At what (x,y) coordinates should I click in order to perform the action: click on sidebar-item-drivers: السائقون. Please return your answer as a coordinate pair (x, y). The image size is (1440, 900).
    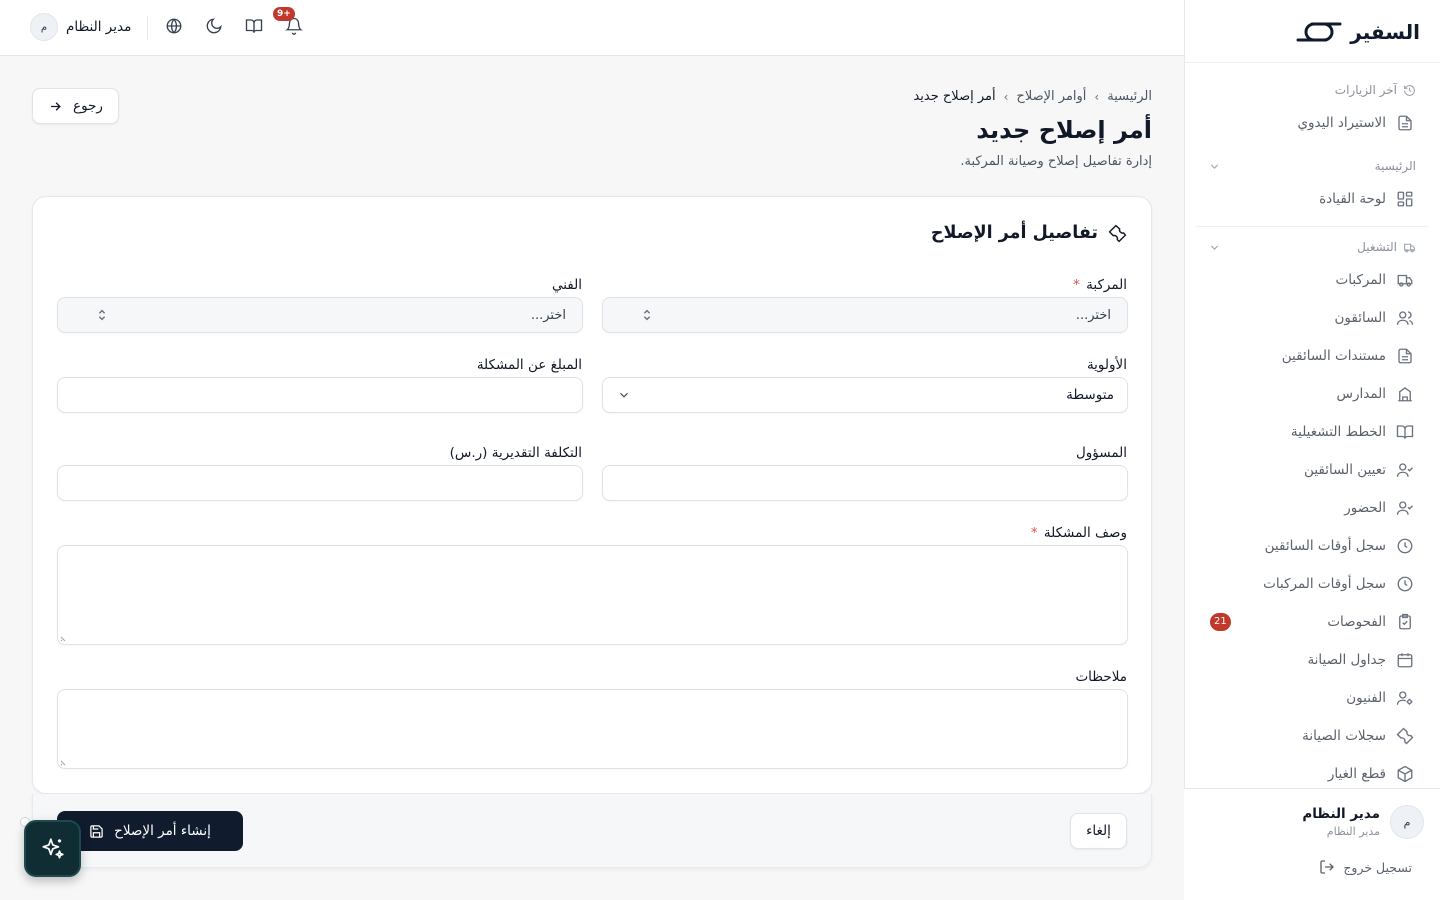
    Looking at the image, I should click on (1312, 318).